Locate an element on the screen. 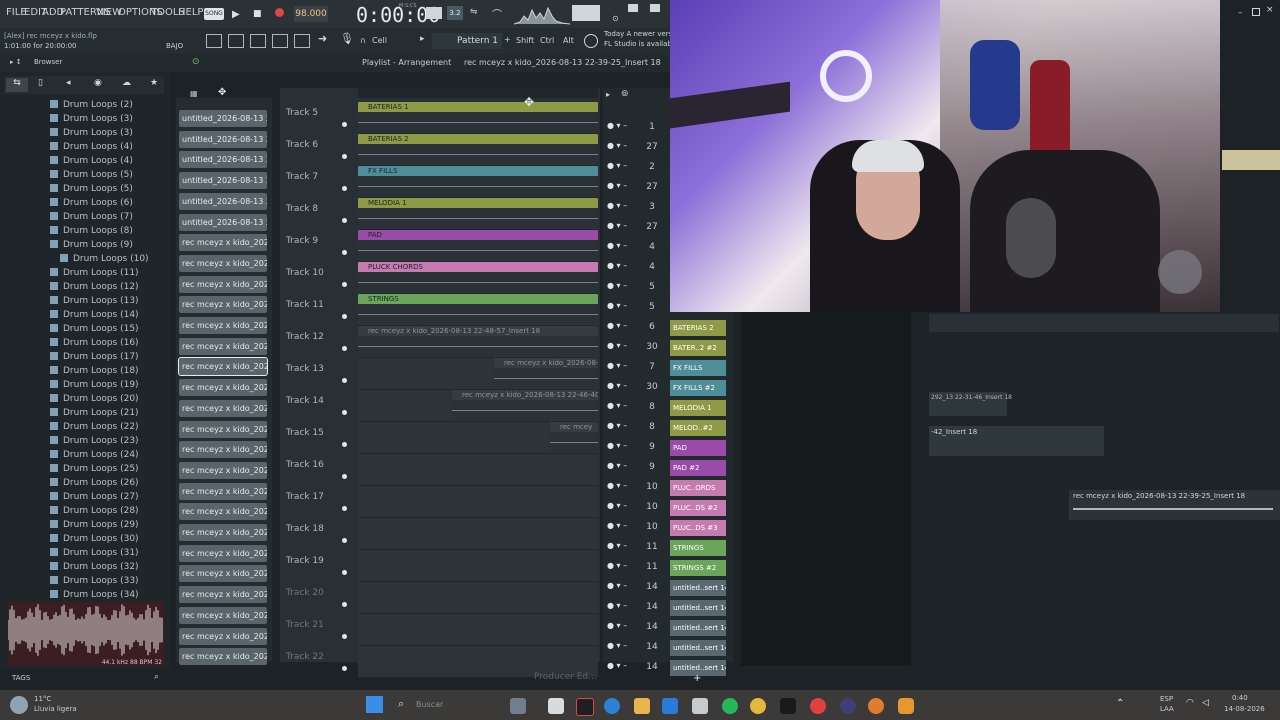  track-label: Track 9 is located at coordinates (302, 241).